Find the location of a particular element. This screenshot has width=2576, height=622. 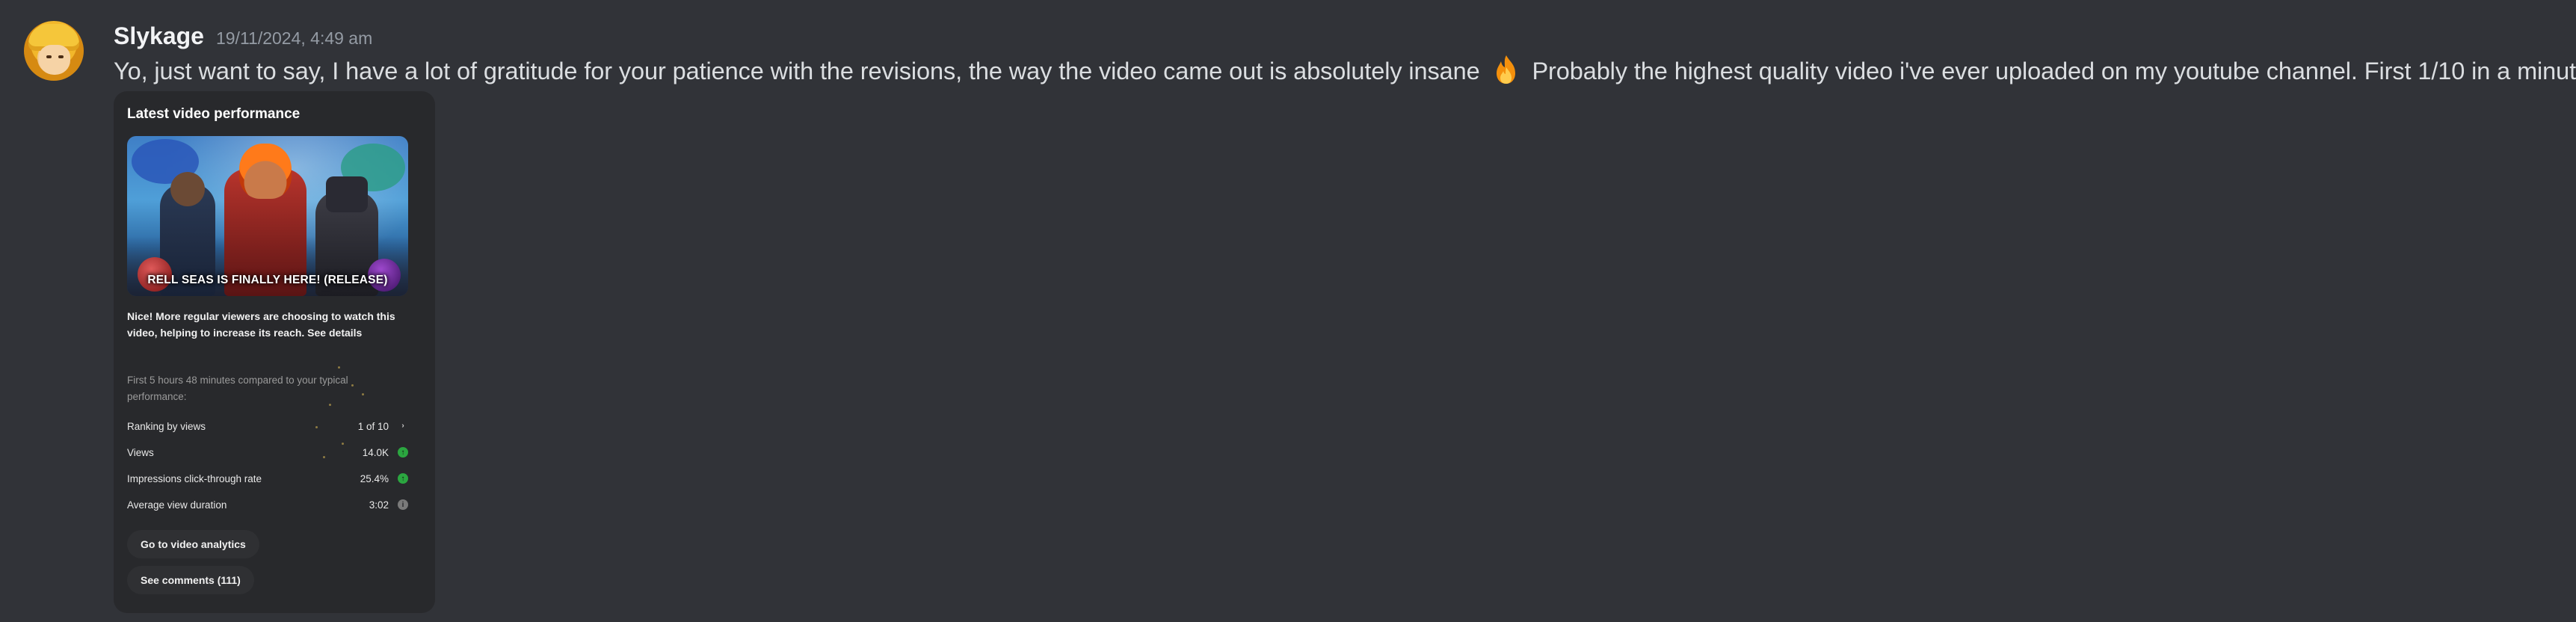

avatar-face is located at coordinates (54, 60).